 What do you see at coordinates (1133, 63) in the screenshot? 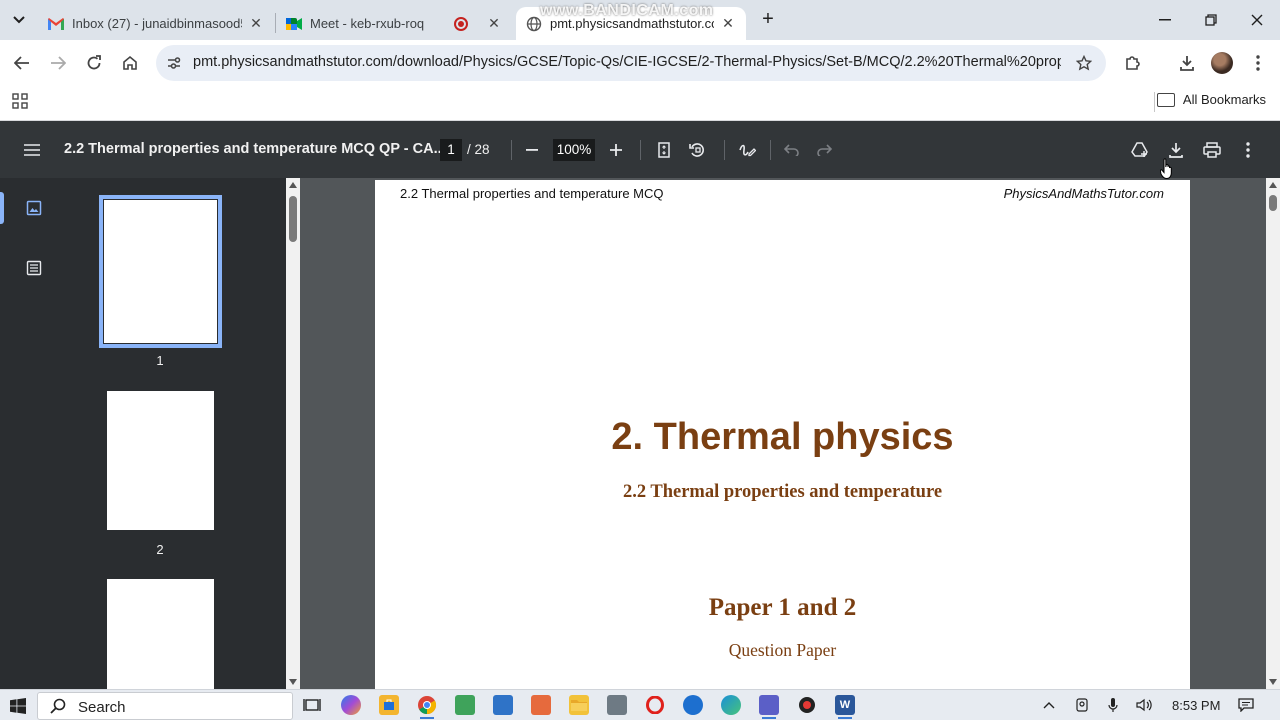
I see `extensions-puzzle-icon` at bounding box center [1133, 63].